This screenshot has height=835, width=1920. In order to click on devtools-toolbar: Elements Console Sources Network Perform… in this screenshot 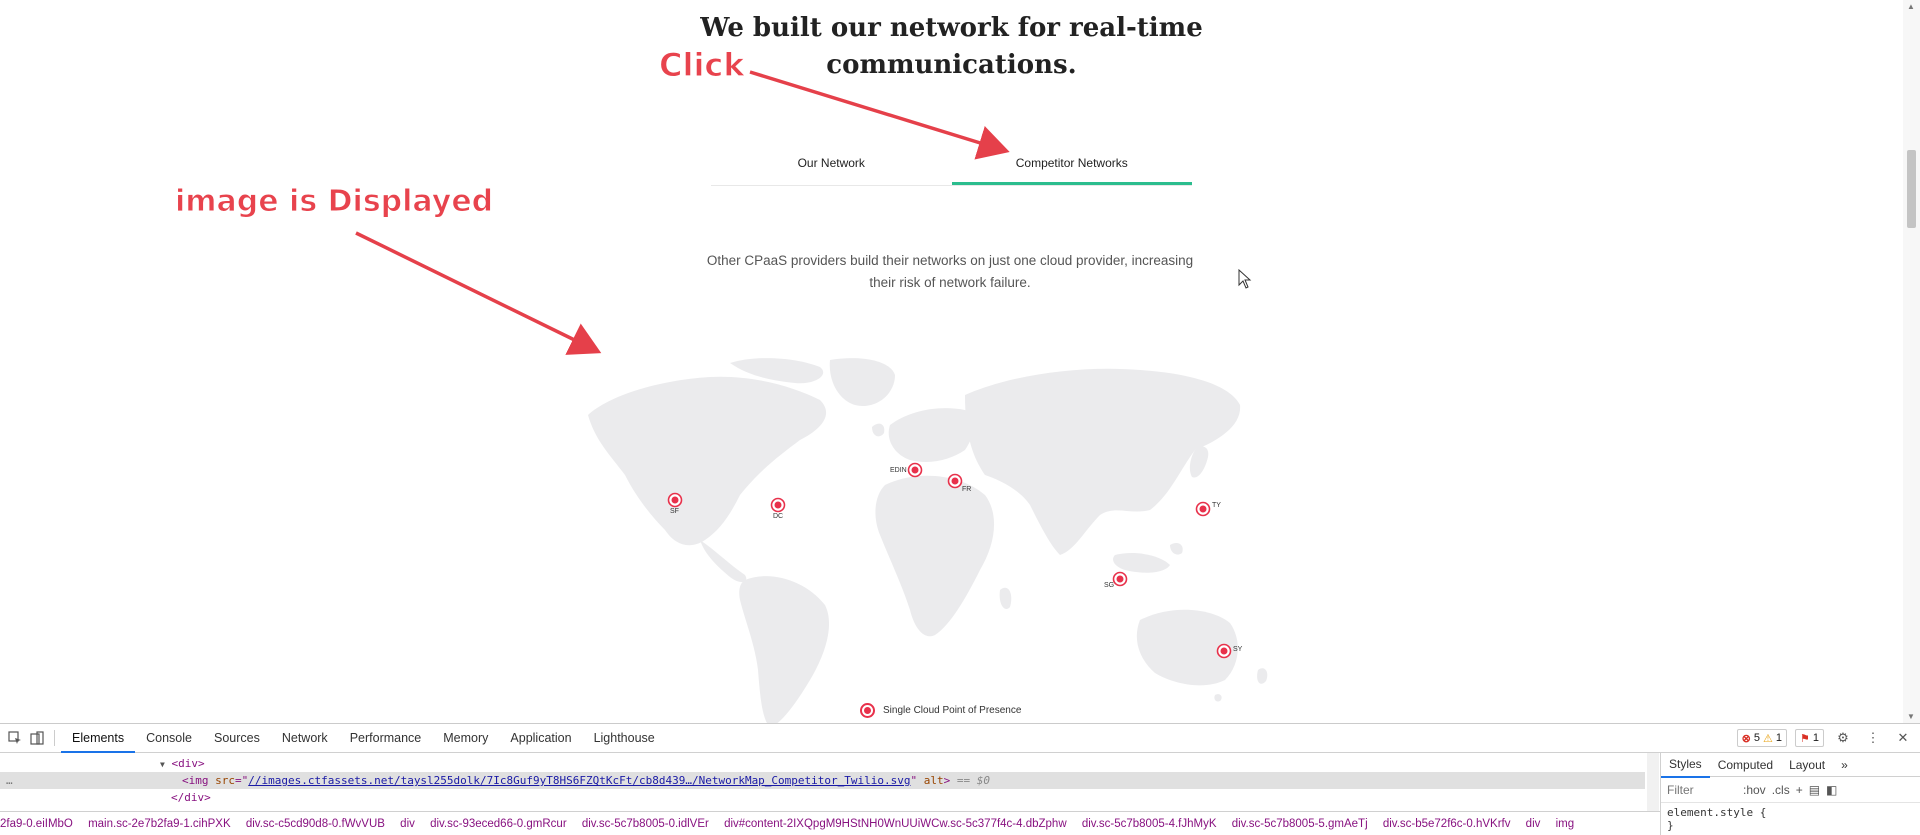, I will do `click(960, 738)`.